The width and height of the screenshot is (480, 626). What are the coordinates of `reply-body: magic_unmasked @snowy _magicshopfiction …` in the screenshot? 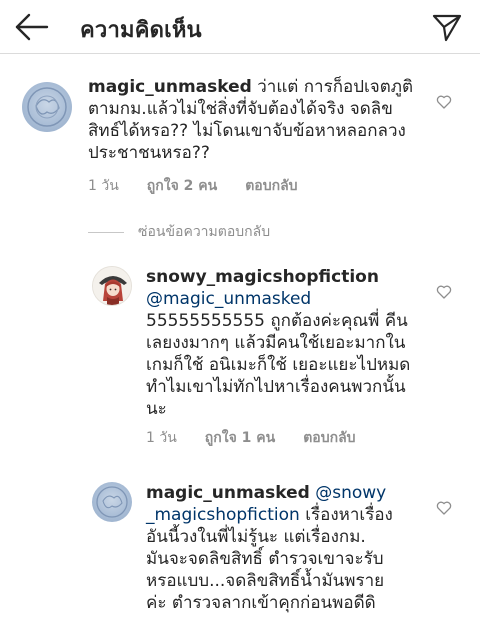 It's located at (270, 548).